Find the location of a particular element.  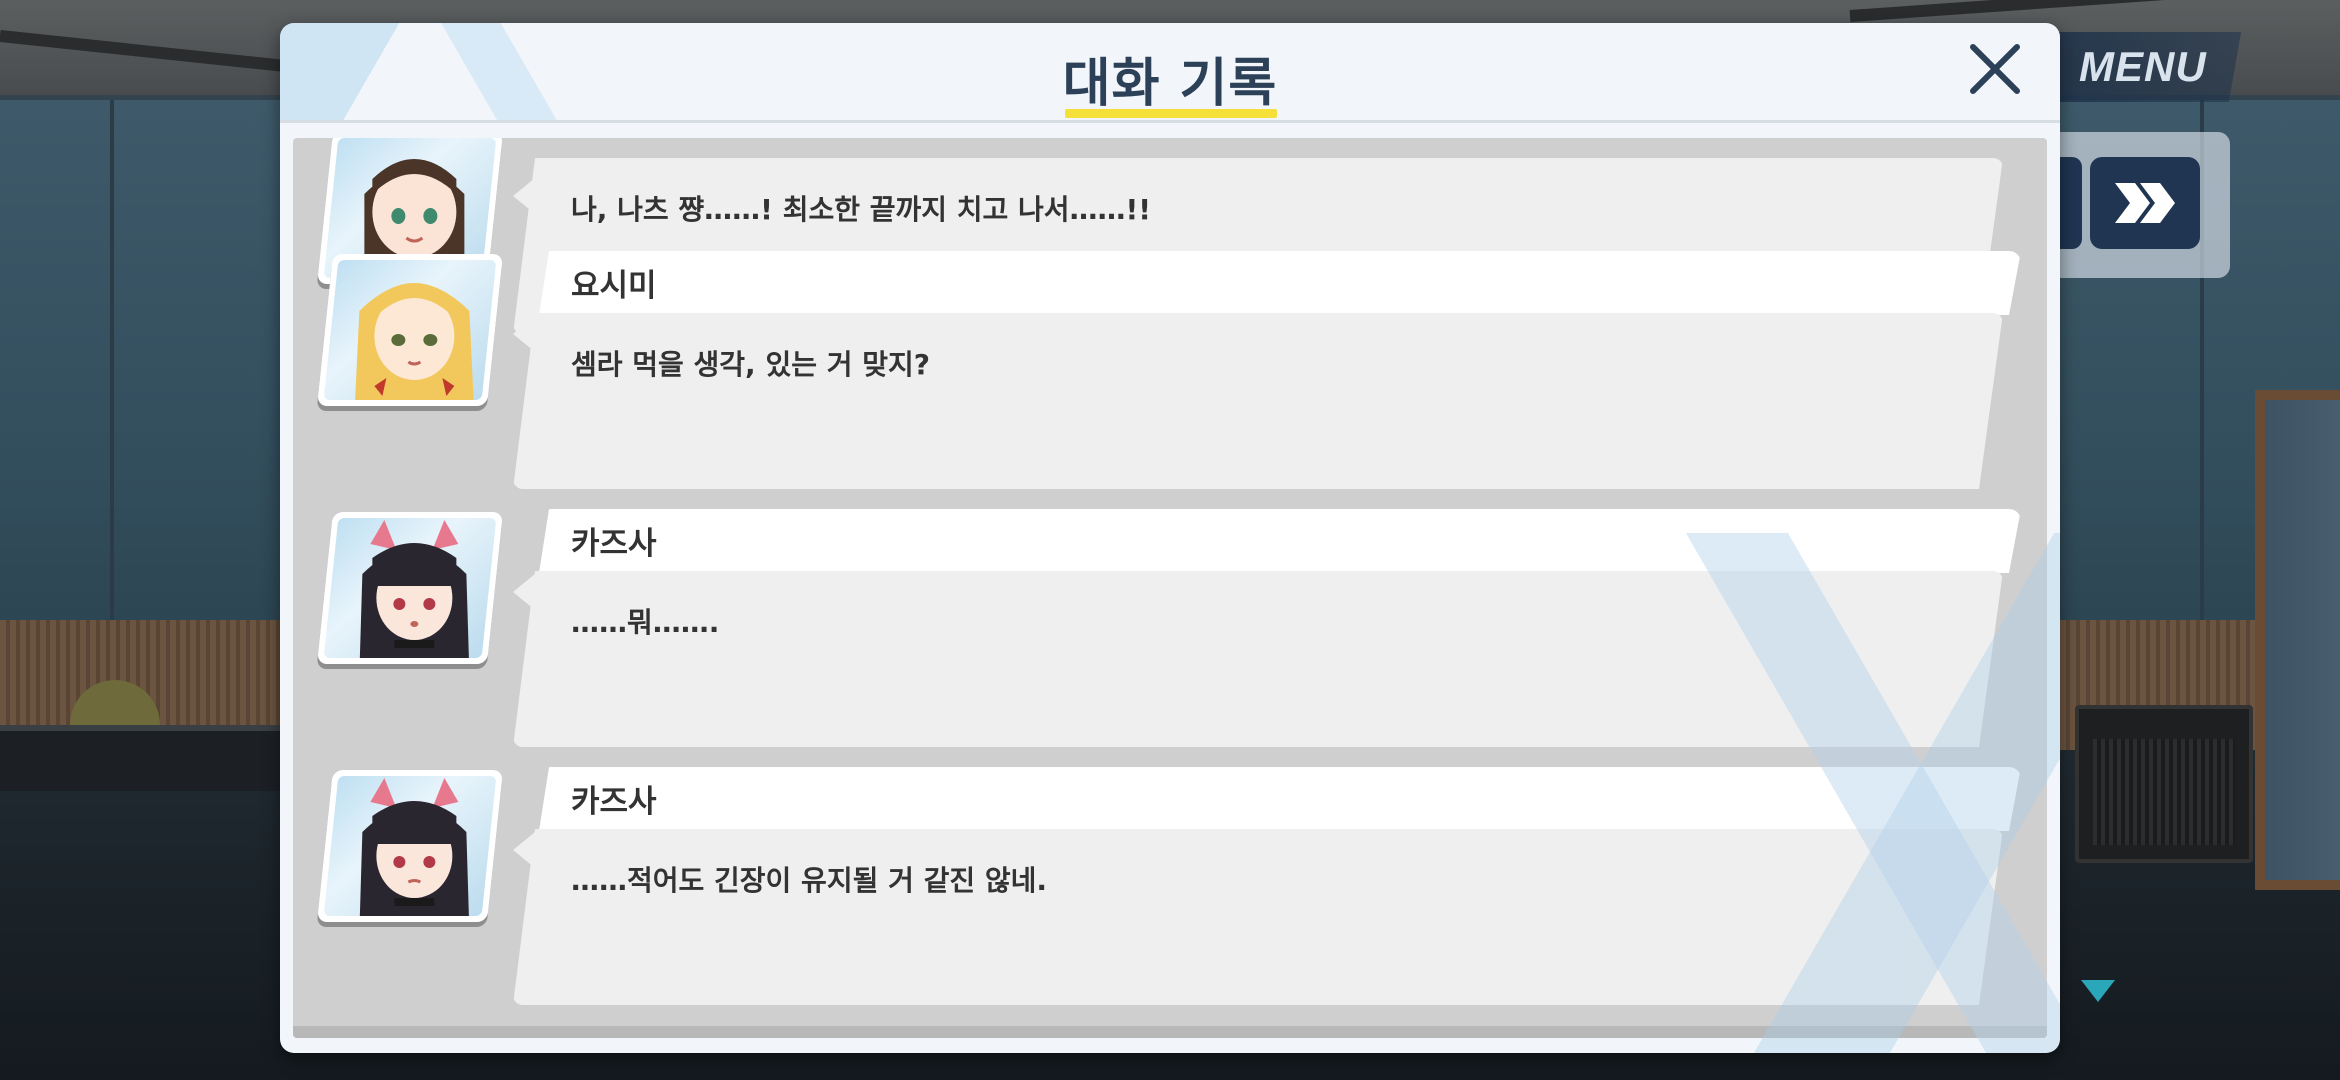

skip-button is located at coordinates (2145, 203).